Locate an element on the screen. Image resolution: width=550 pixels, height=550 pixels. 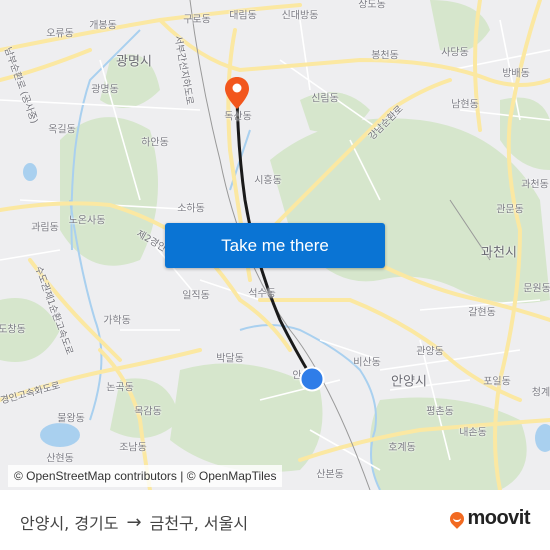
map-label: 산현동 is located at coordinates (60, 459).